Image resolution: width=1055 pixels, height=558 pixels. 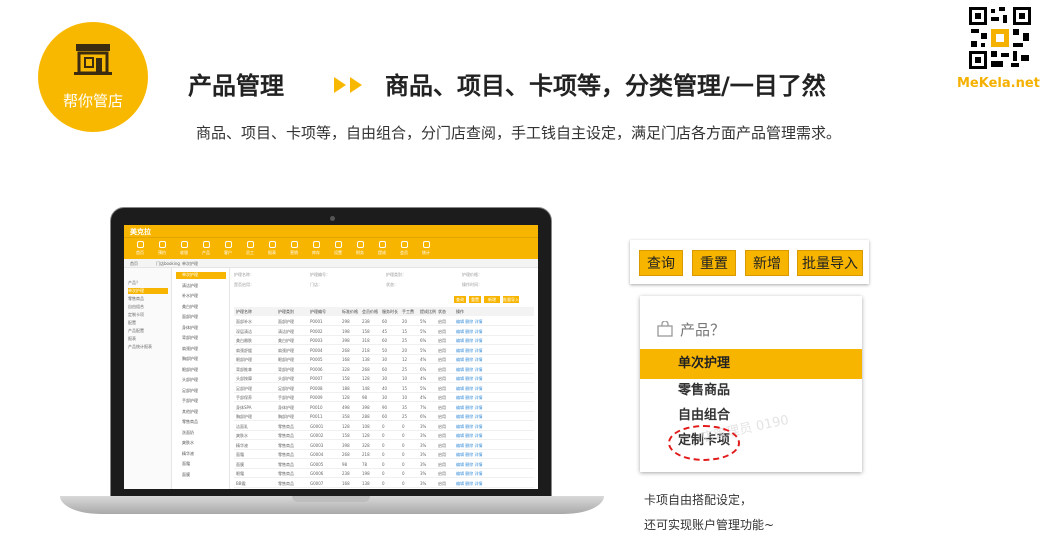 I want to click on app-button: 重置, so click(x=475, y=299).